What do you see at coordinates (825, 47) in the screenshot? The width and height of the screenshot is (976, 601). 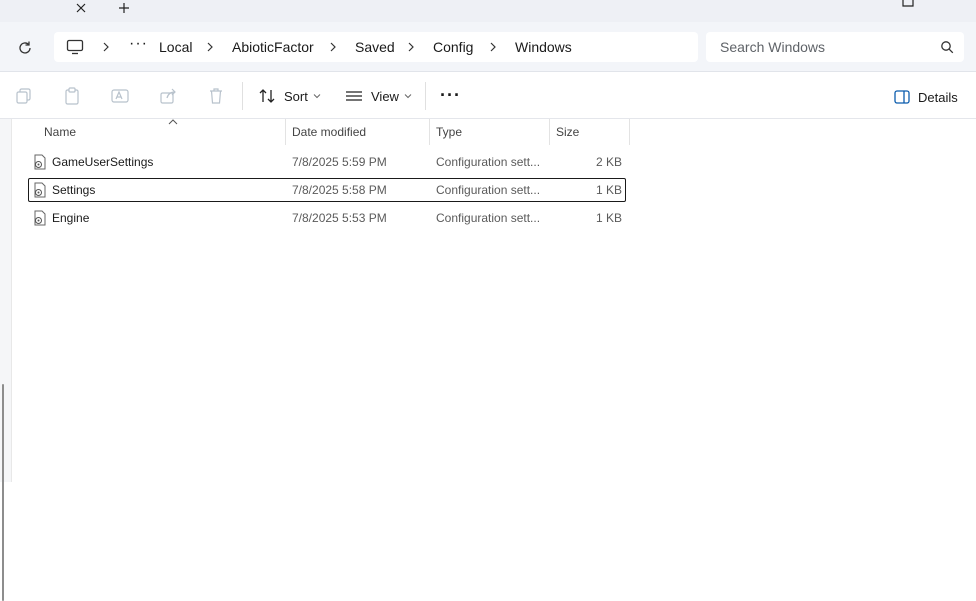 I see `search-input` at bounding box center [825, 47].